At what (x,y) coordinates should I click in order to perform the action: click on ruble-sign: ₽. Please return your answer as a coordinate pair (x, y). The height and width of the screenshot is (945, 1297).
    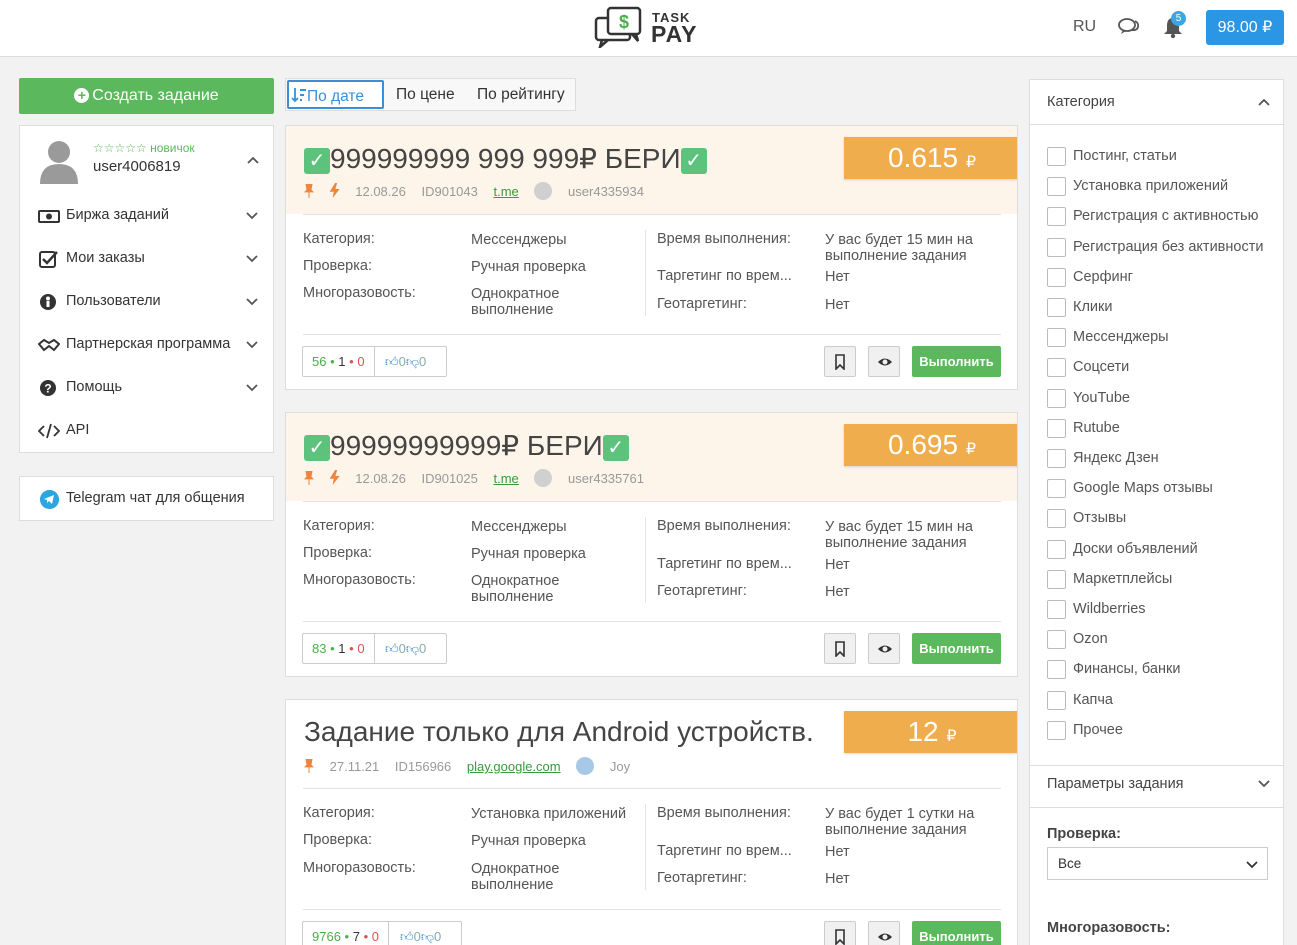
    Looking at the image, I should click on (971, 162).